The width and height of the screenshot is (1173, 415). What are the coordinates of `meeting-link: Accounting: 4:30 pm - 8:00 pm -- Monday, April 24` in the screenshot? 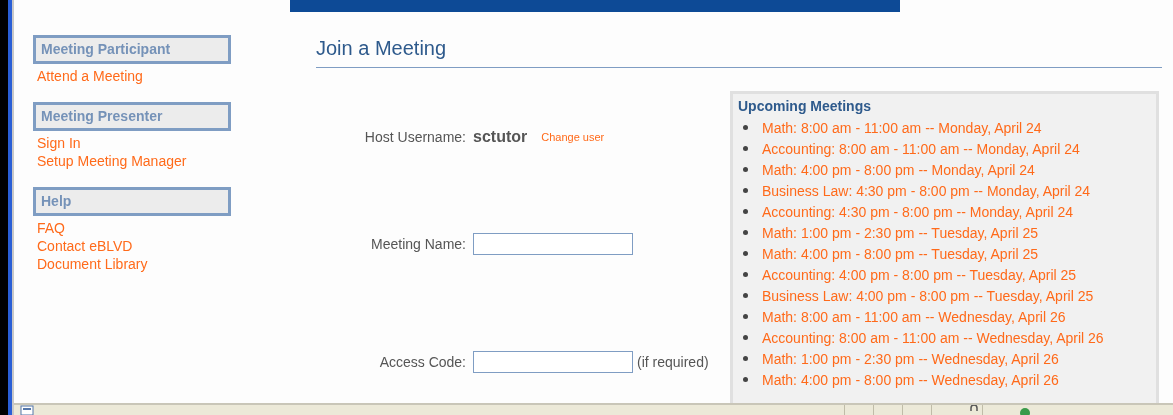 It's located at (917, 211).